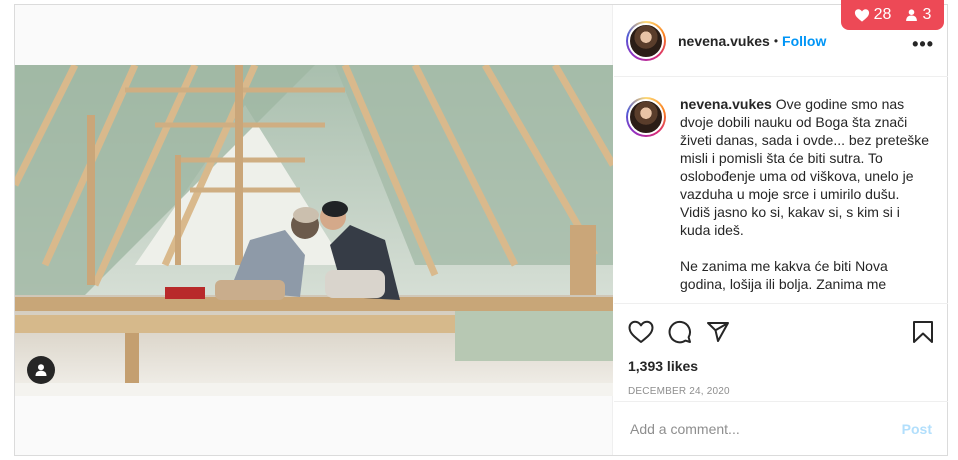 This screenshot has height=460, width=958. What do you see at coordinates (882, 14) in the screenshot?
I see `badge-likes-count: 28` at bounding box center [882, 14].